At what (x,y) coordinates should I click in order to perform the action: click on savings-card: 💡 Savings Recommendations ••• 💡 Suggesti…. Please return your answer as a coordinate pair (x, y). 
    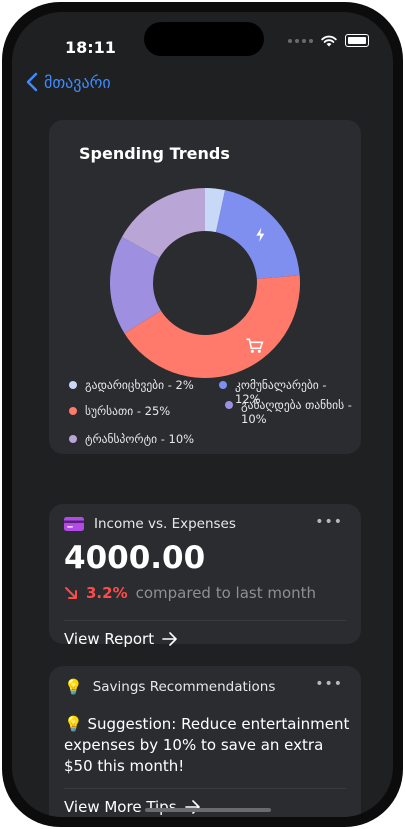
    Looking at the image, I should click on (205, 741).